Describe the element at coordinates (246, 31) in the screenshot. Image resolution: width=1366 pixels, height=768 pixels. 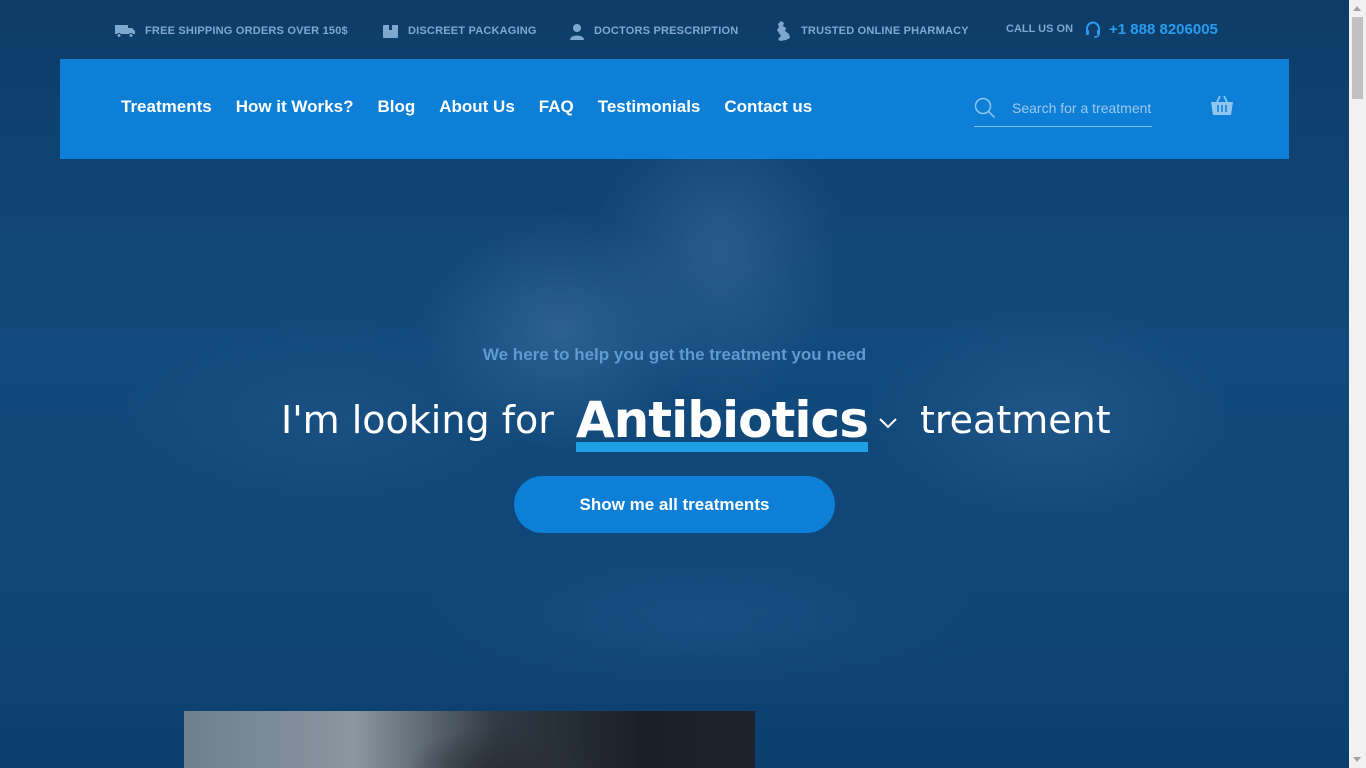
I see `topbar-item-label: FREE SHIPPING ORDERS OVER 150$` at that location.